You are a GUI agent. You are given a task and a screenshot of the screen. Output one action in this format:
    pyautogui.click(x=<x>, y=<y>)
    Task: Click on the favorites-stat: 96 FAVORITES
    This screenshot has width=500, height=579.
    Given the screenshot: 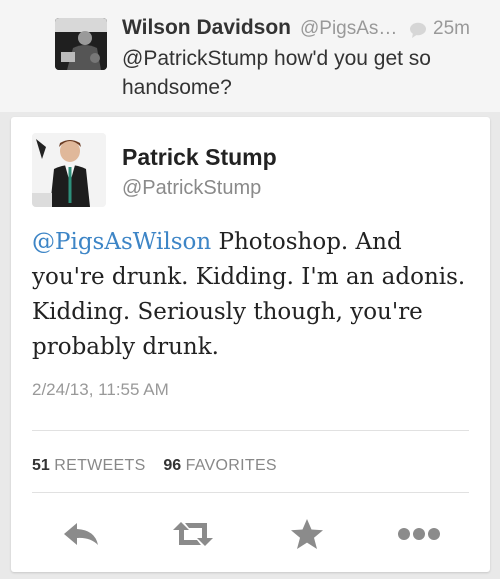 What is the action you would take?
    pyautogui.click(x=220, y=465)
    